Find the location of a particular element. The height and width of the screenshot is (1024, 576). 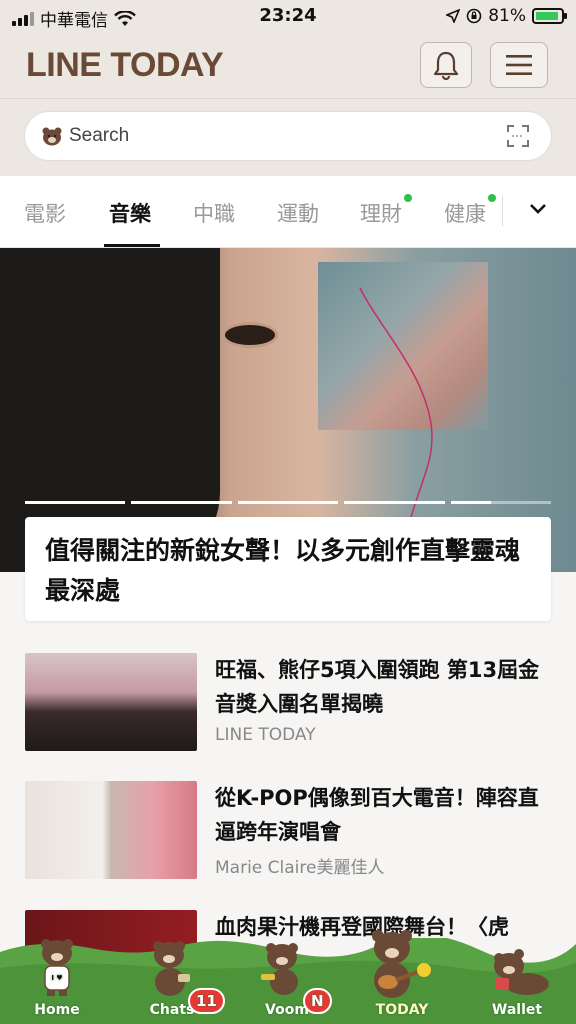

bottom-nav: I ♥ Home 11 Chats N Voom TODAY Wallet is located at coordinates (288, 977).